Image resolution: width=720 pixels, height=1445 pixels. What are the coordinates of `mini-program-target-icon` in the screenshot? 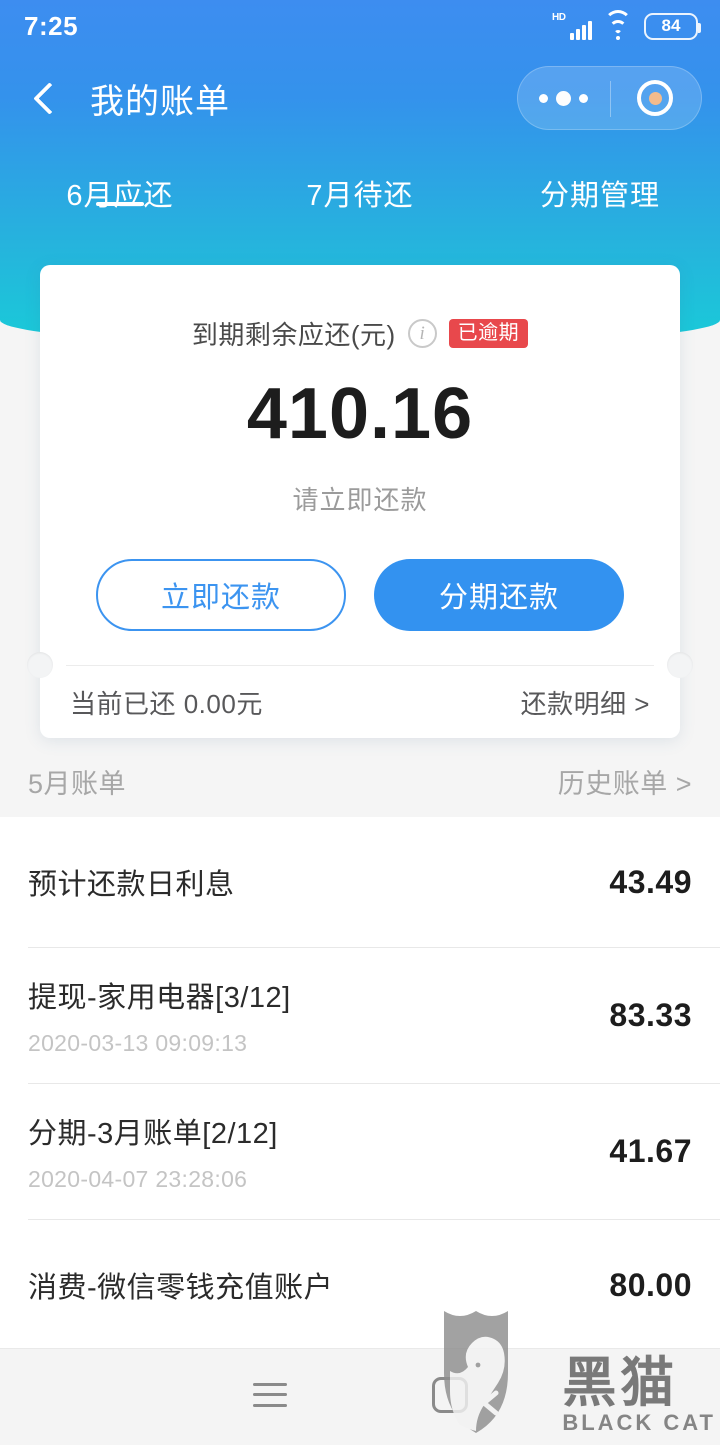 It's located at (655, 98).